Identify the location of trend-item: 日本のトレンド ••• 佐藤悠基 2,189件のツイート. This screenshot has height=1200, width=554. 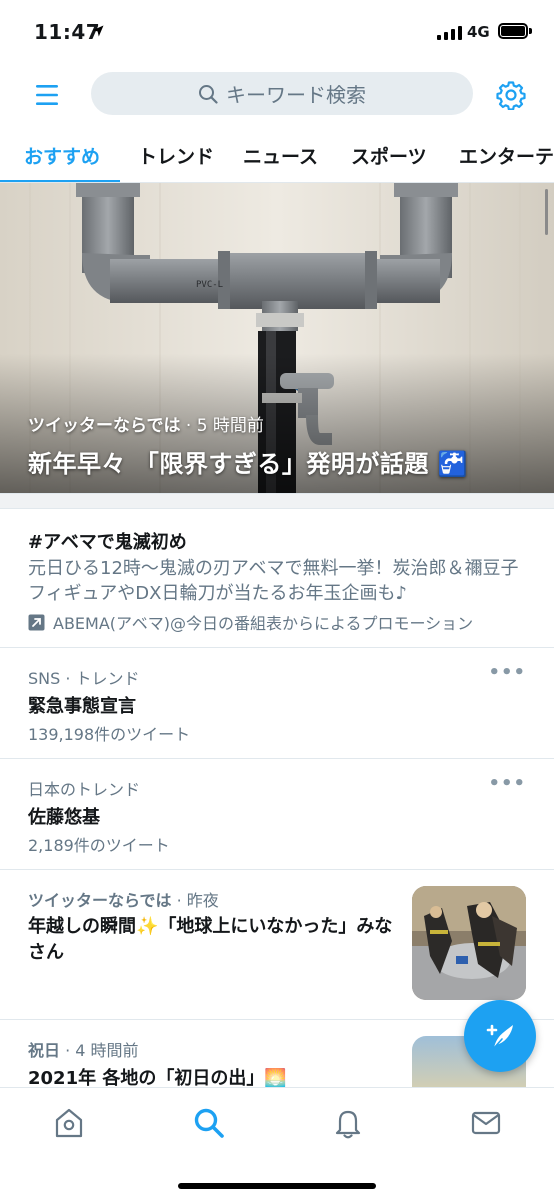
(277, 814).